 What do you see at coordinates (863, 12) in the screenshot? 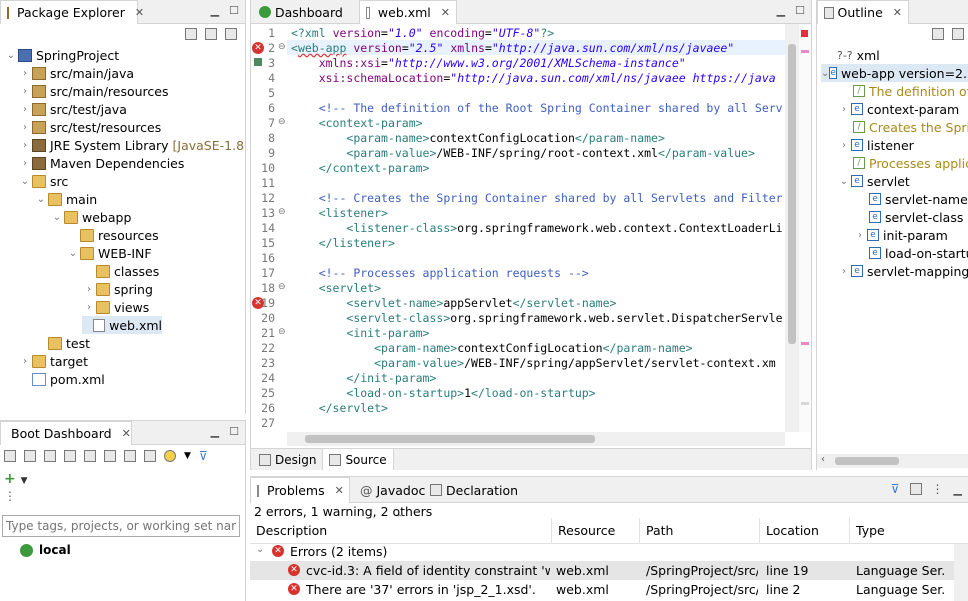
I see `tab-outline: Outline ✕` at bounding box center [863, 12].